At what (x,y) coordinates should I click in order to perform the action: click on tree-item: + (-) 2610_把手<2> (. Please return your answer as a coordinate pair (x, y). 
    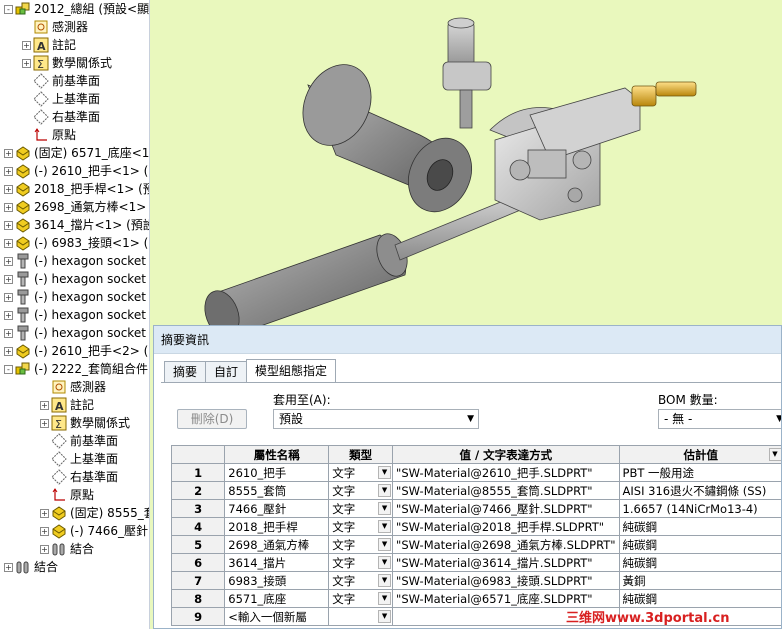
    Looking at the image, I should click on (76, 351).